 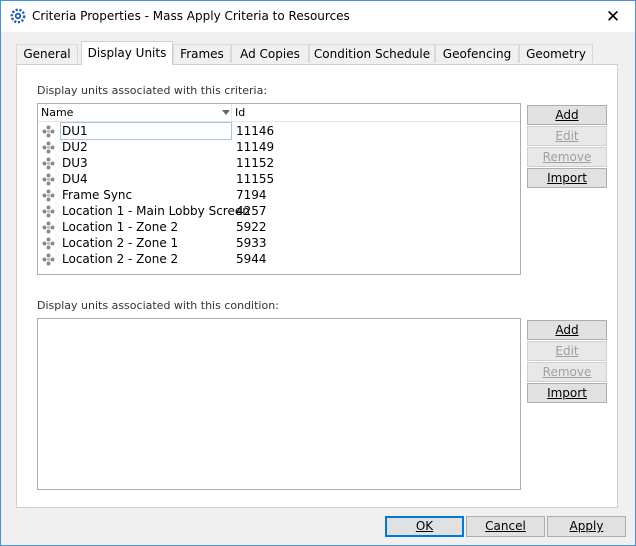 I want to click on criteria-edit-button: Edit, so click(x=567, y=136).